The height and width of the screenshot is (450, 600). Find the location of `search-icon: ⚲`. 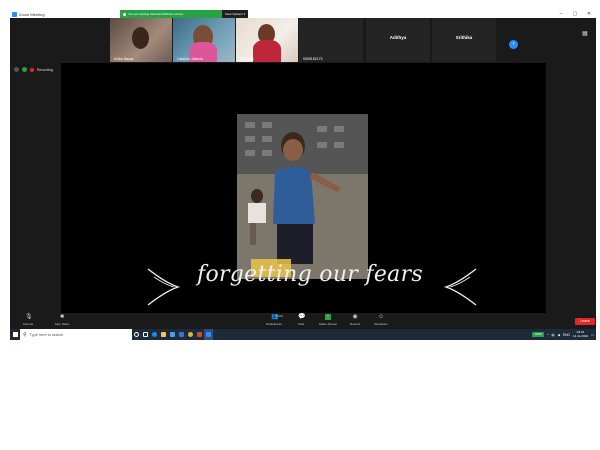

search-icon: ⚲ is located at coordinates (25, 334).